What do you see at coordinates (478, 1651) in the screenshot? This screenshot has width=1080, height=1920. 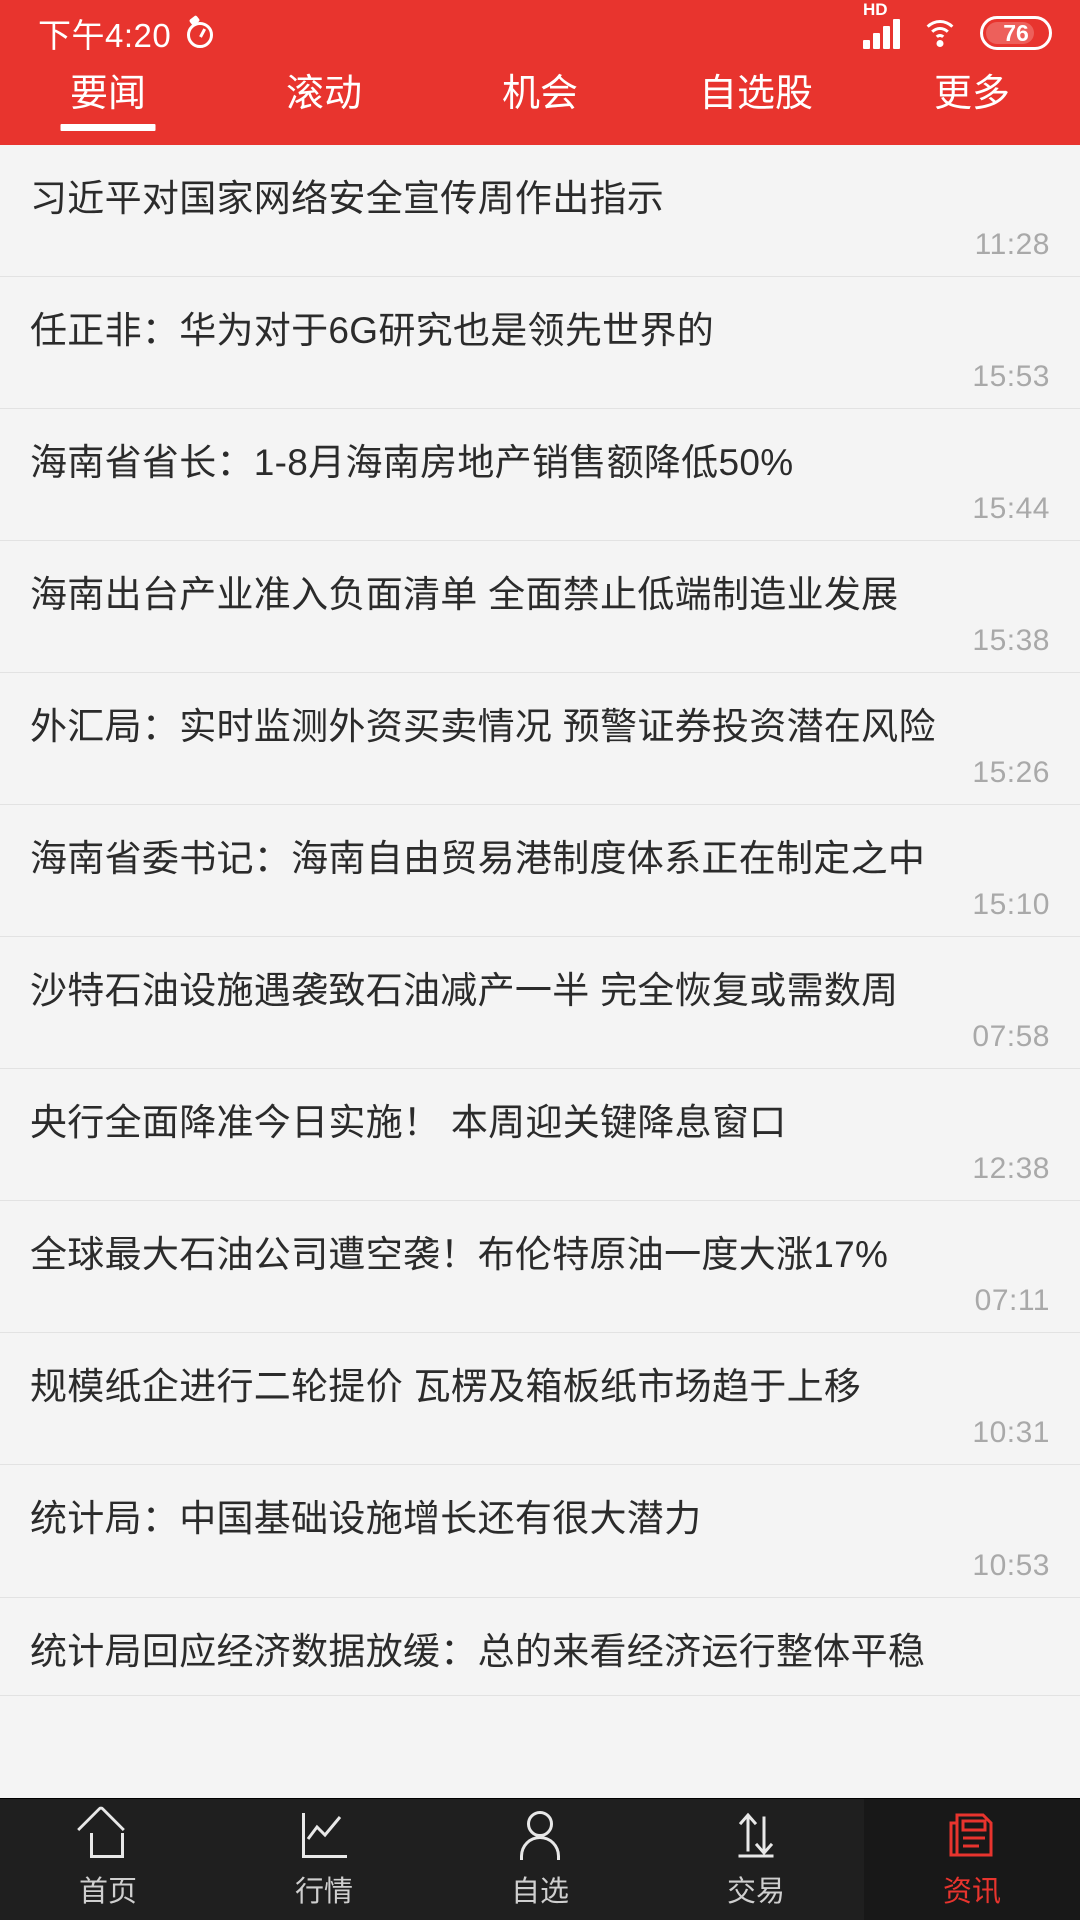 I see `news-title: 统计局回应经济数据放缓：总的来看经济运行整体平稳` at bounding box center [478, 1651].